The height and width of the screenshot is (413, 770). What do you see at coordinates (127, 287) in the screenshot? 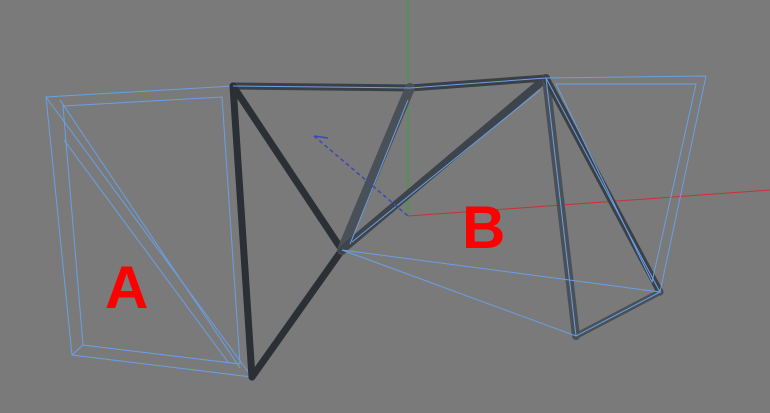
I see `object-a-label: A` at bounding box center [127, 287].